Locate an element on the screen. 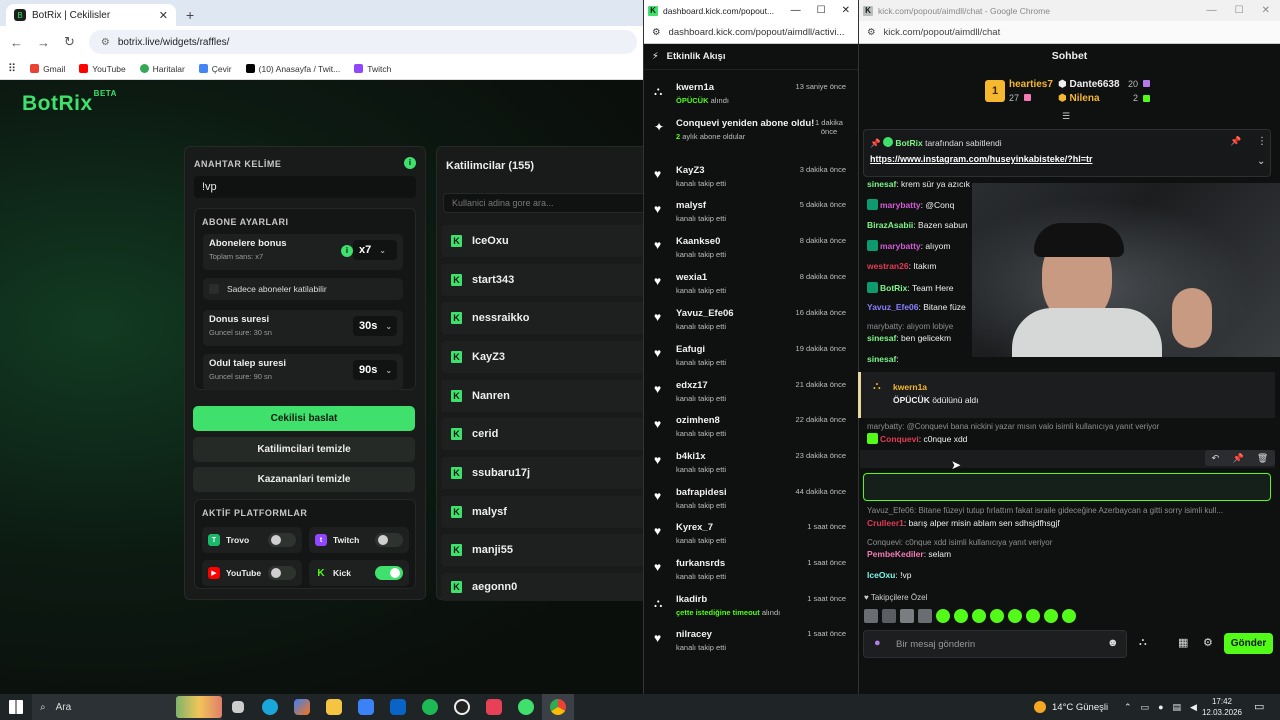  bookmark-translate: Çevir is located at coordinates (215, 69).